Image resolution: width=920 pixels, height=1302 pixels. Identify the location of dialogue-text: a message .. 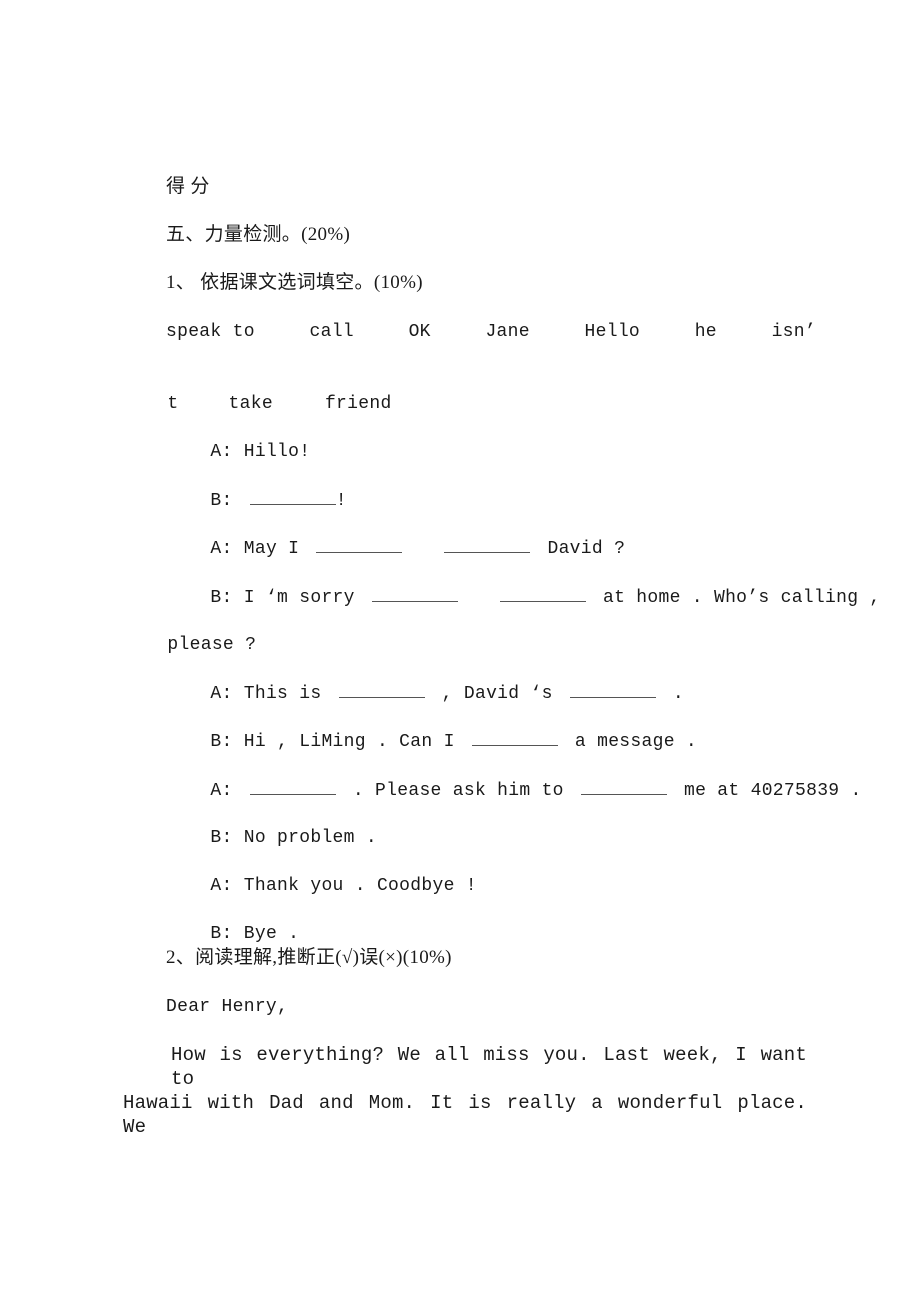
(630, 742).